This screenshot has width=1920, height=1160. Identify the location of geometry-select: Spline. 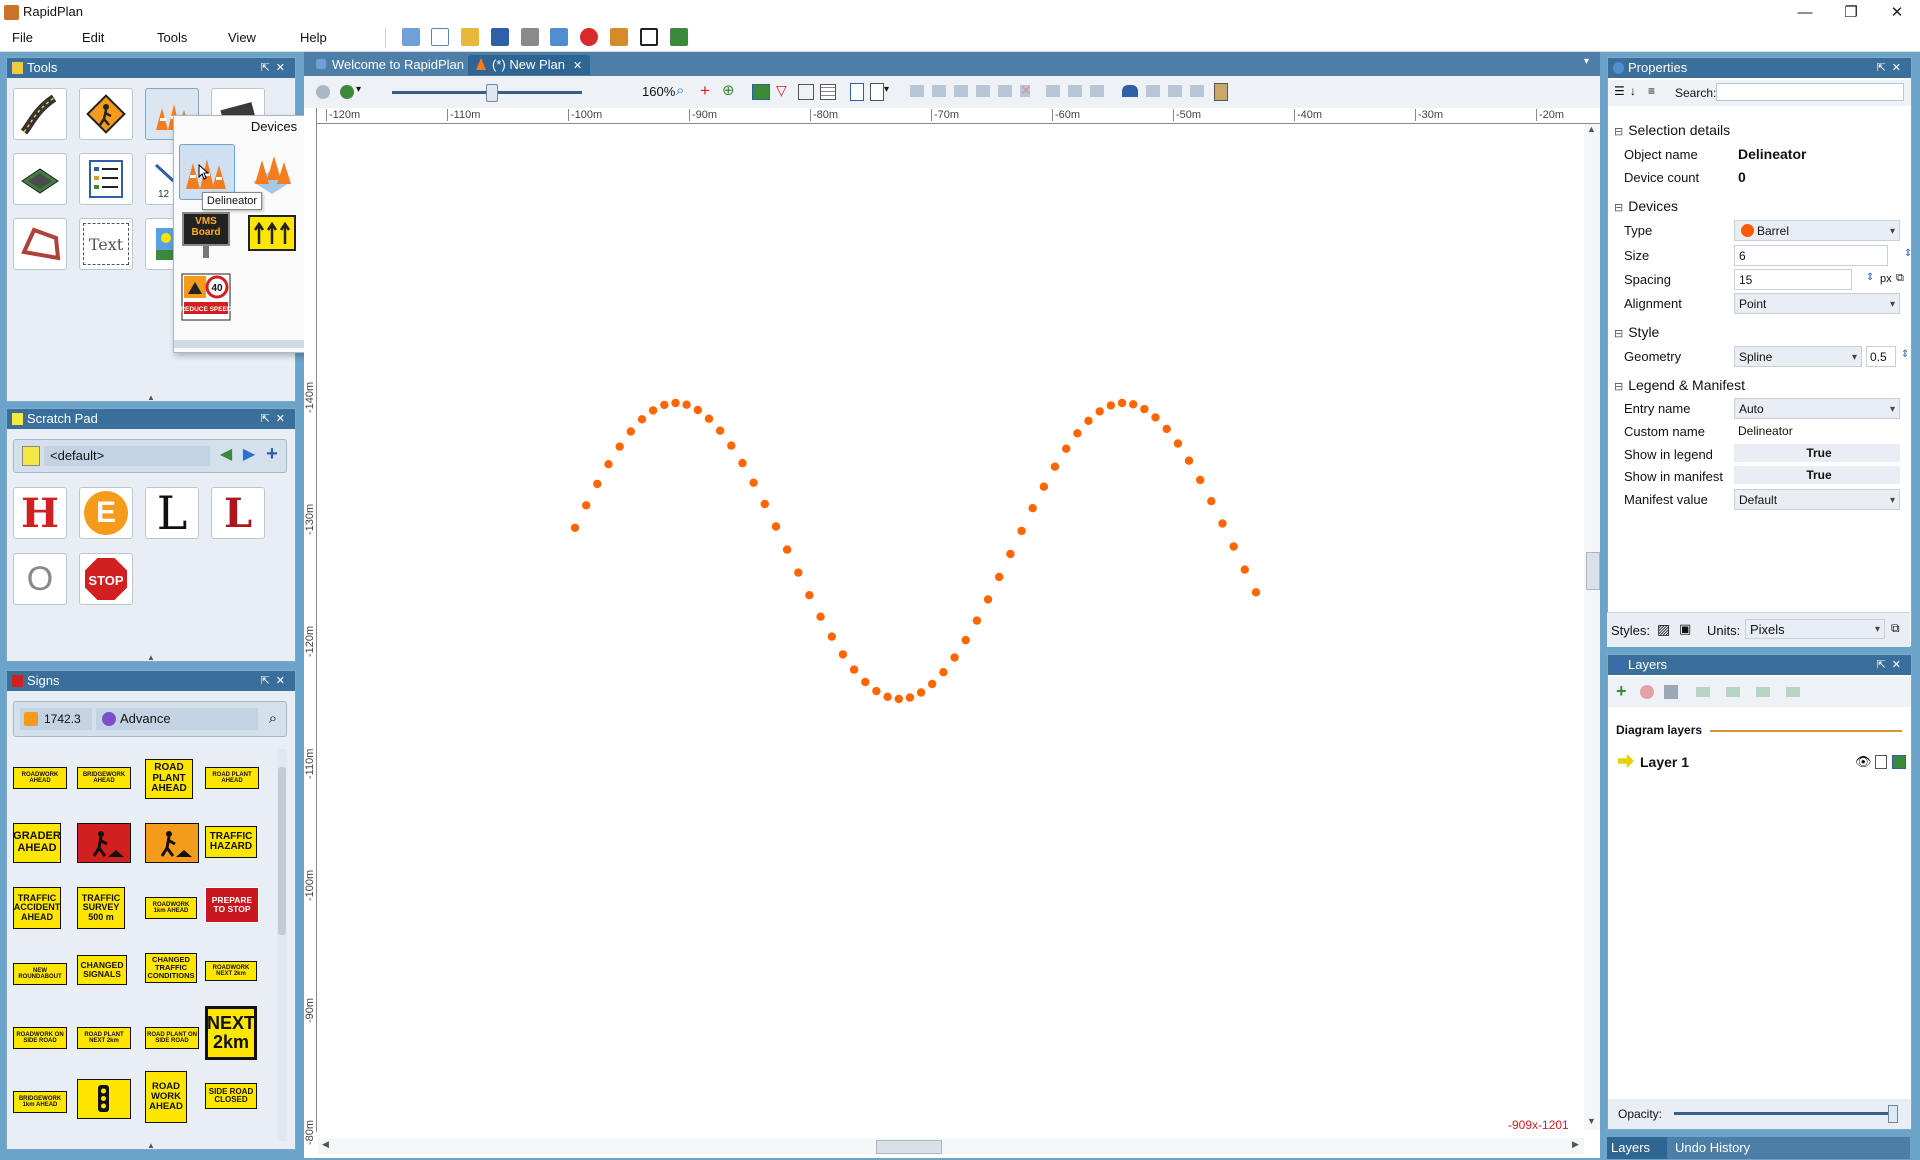
(1798, 357).